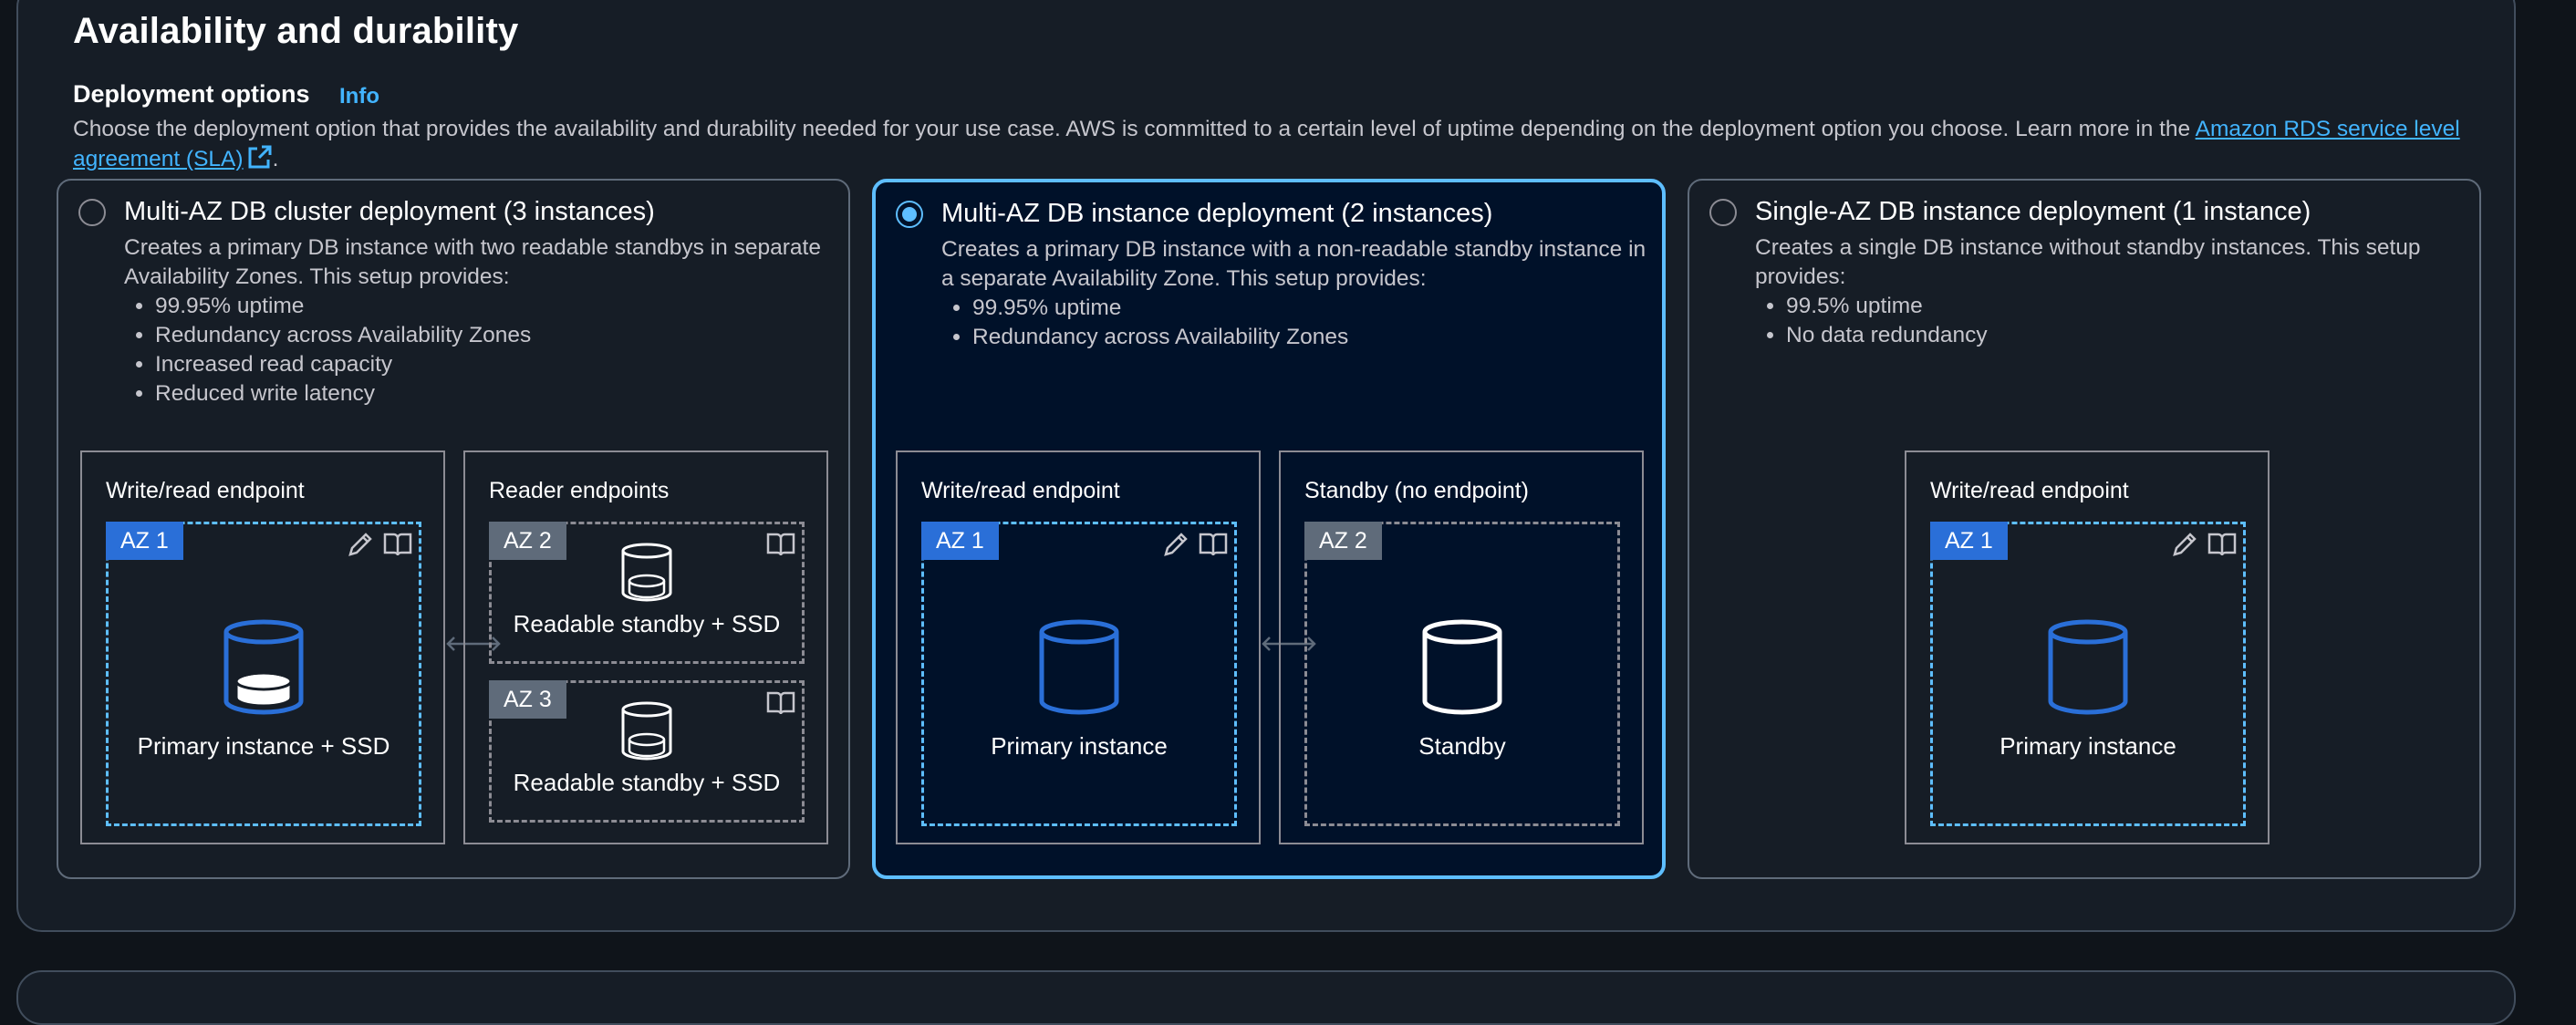  What do you see at coordinates (1887, 335) in the screenshot?
I see `bullet-item: No data redundancy` at bounding box center [1887, 335].